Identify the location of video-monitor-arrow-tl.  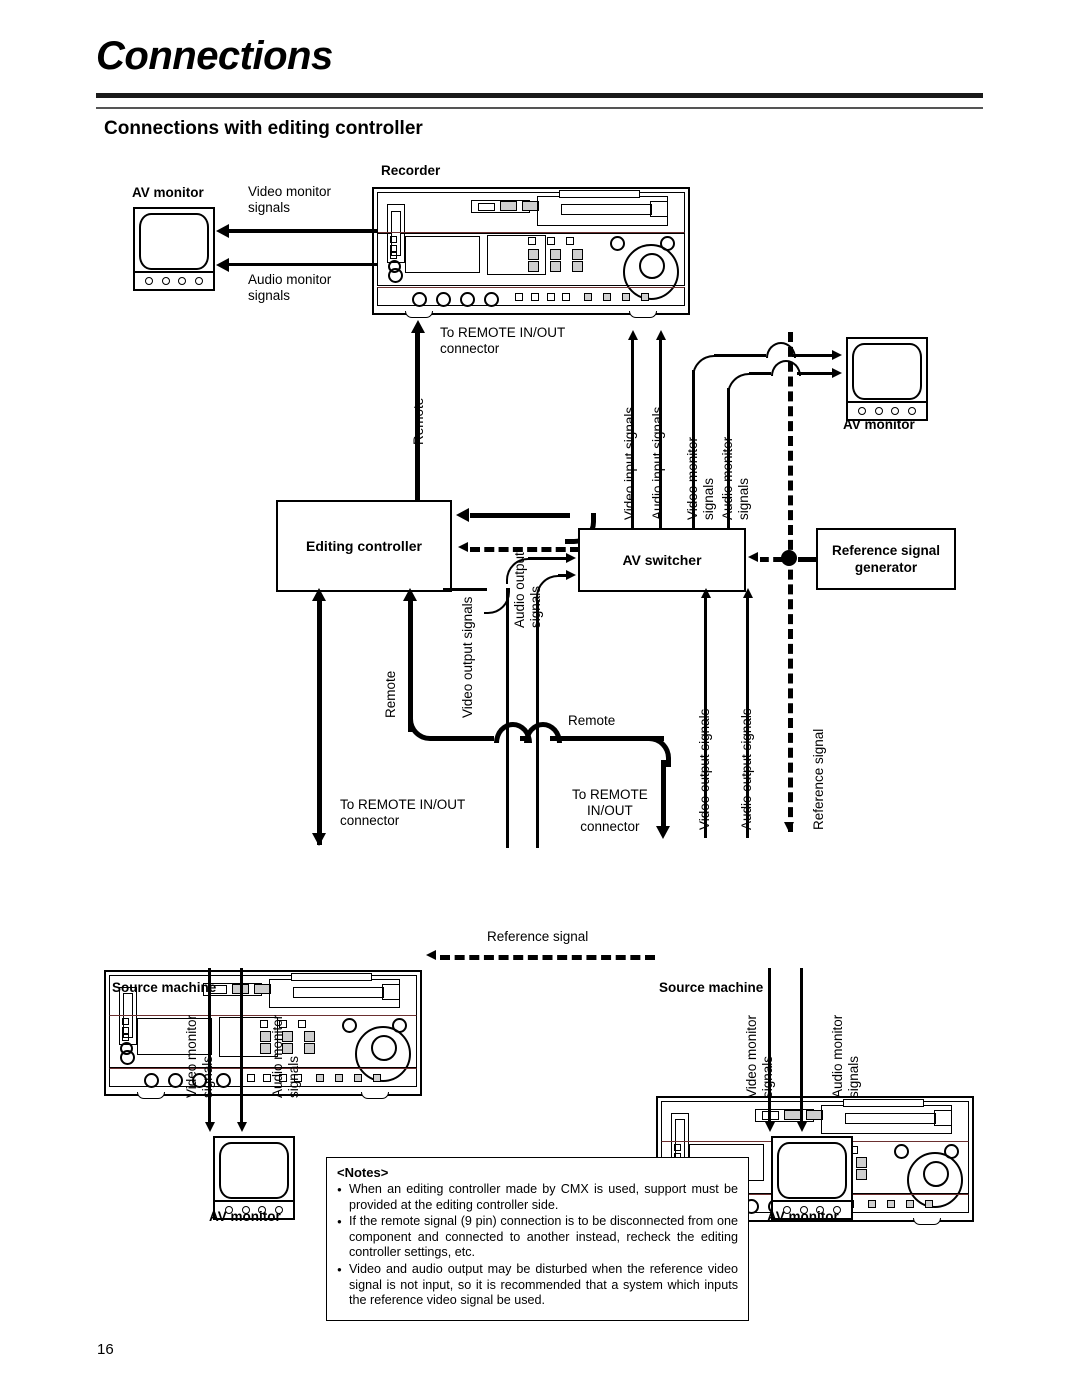
(222, 231).